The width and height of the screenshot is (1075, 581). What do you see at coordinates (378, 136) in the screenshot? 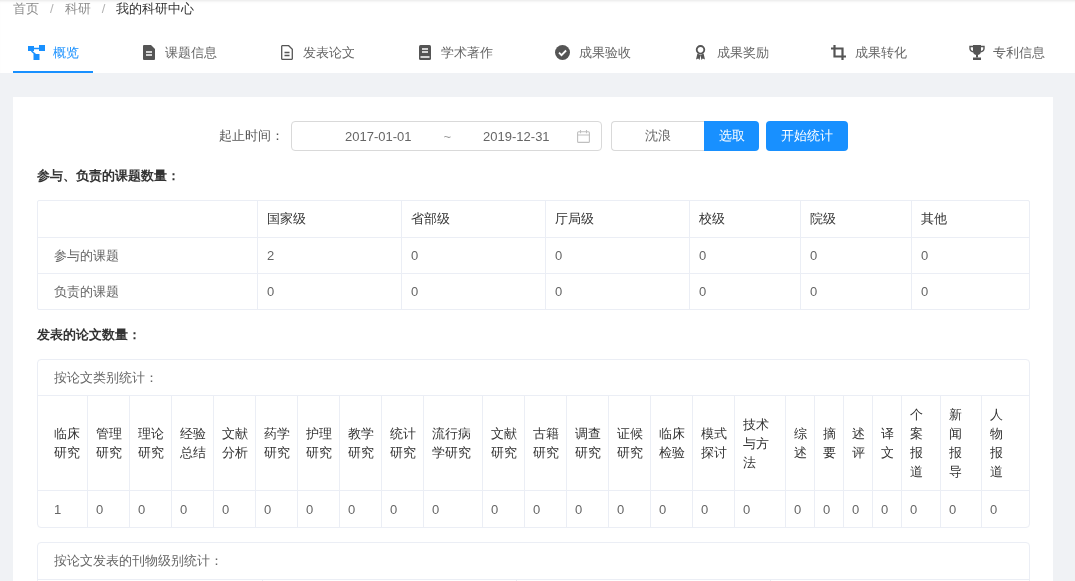
I see `start-date: 2017-01-01` at bounding box center [378, 136].